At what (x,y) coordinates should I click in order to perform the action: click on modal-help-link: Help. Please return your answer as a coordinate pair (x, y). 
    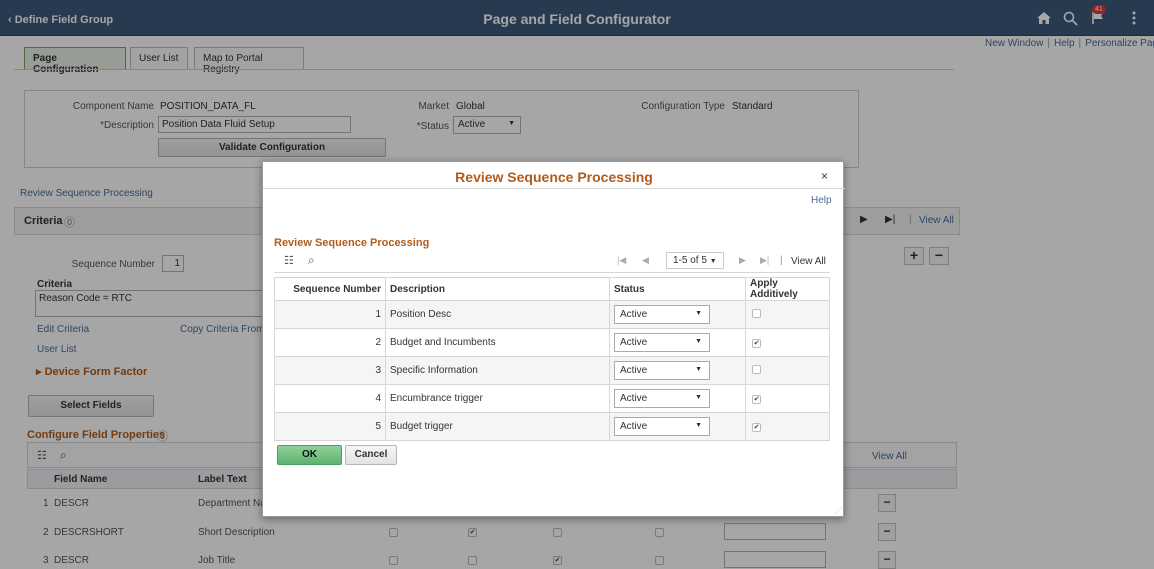
    Looking at the image, I should click on (821, 200).